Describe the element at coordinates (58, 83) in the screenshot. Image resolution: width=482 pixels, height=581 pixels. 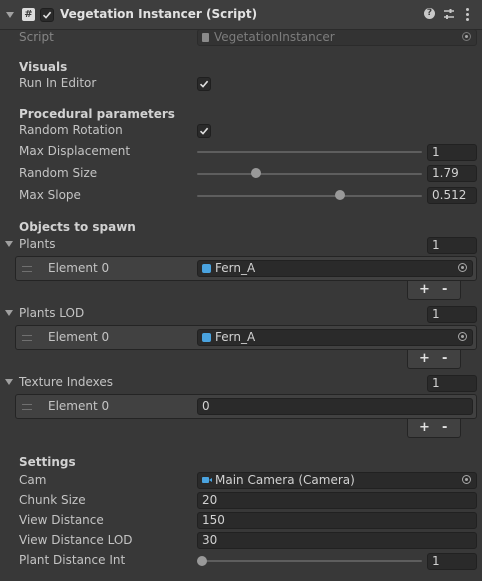
I see `run-in-editor-label: Run In Editor` at that location.